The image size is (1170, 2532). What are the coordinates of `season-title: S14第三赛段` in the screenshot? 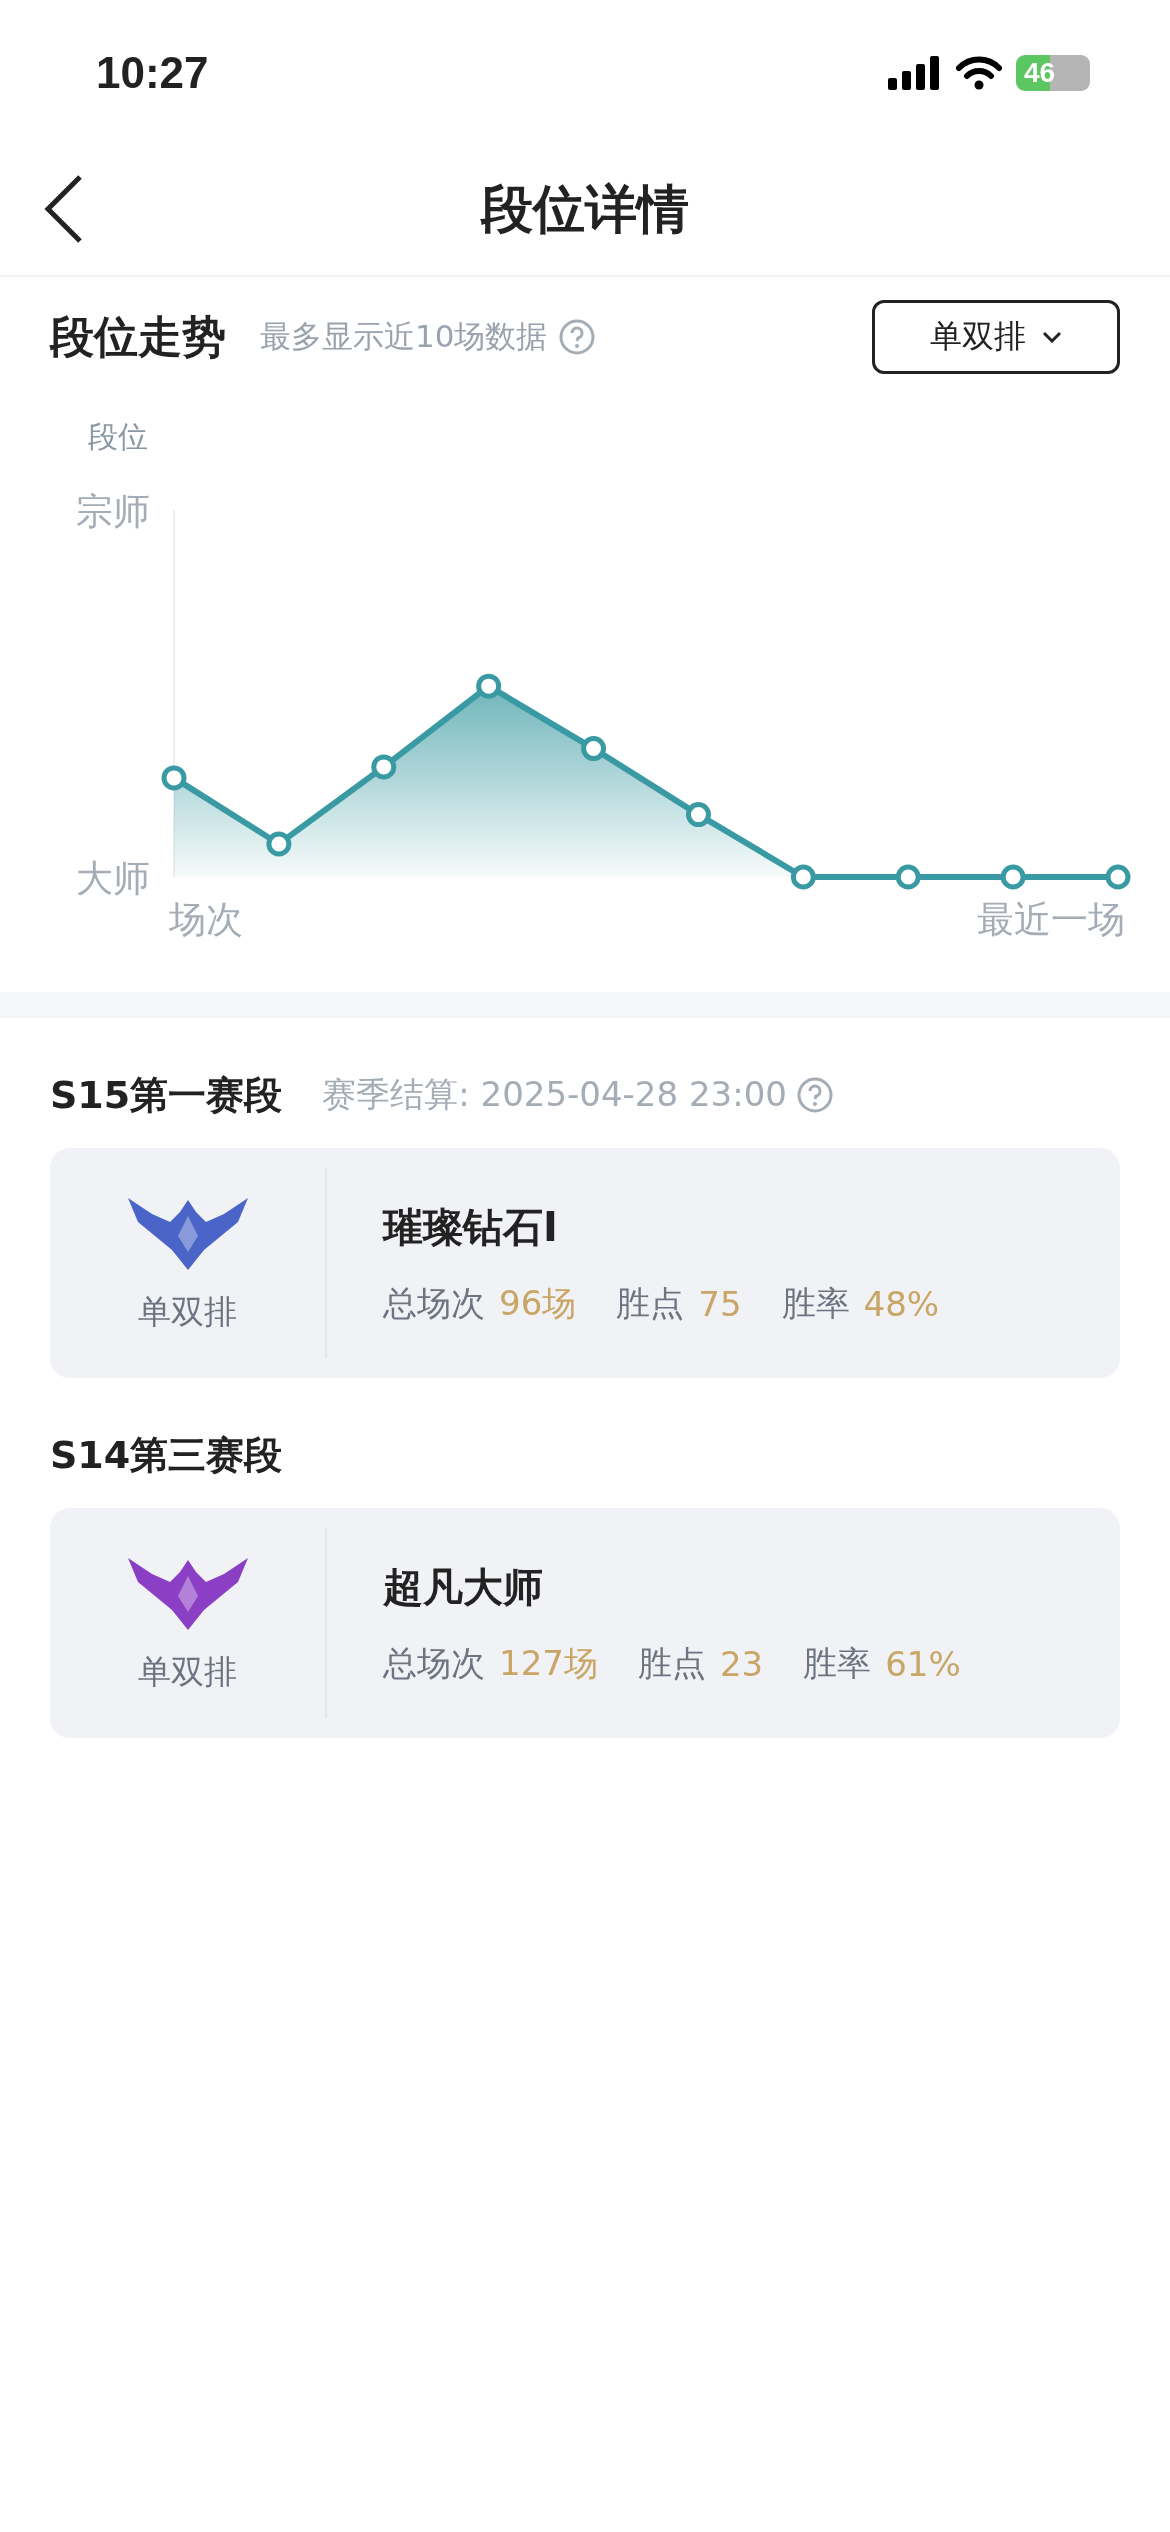 It's located at (166, 1455).